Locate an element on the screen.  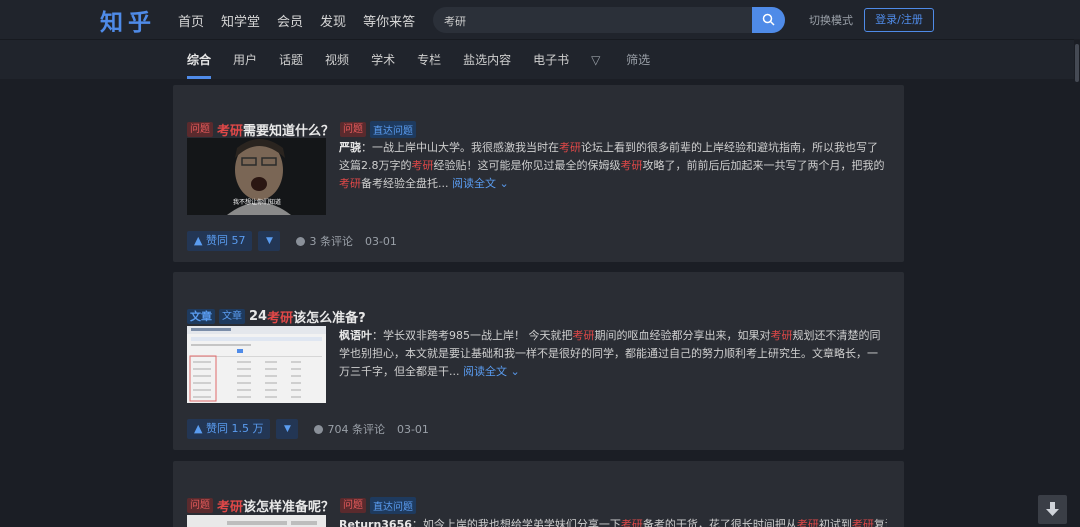
search-icon is located at coordinates (768, 19).